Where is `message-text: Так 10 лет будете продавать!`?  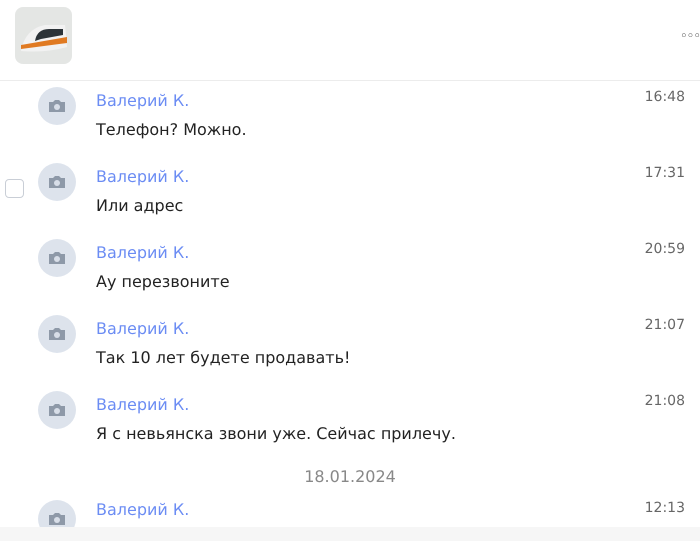
message-text: Так 10 лет будете продавать! is located at coordinates (224, 358).